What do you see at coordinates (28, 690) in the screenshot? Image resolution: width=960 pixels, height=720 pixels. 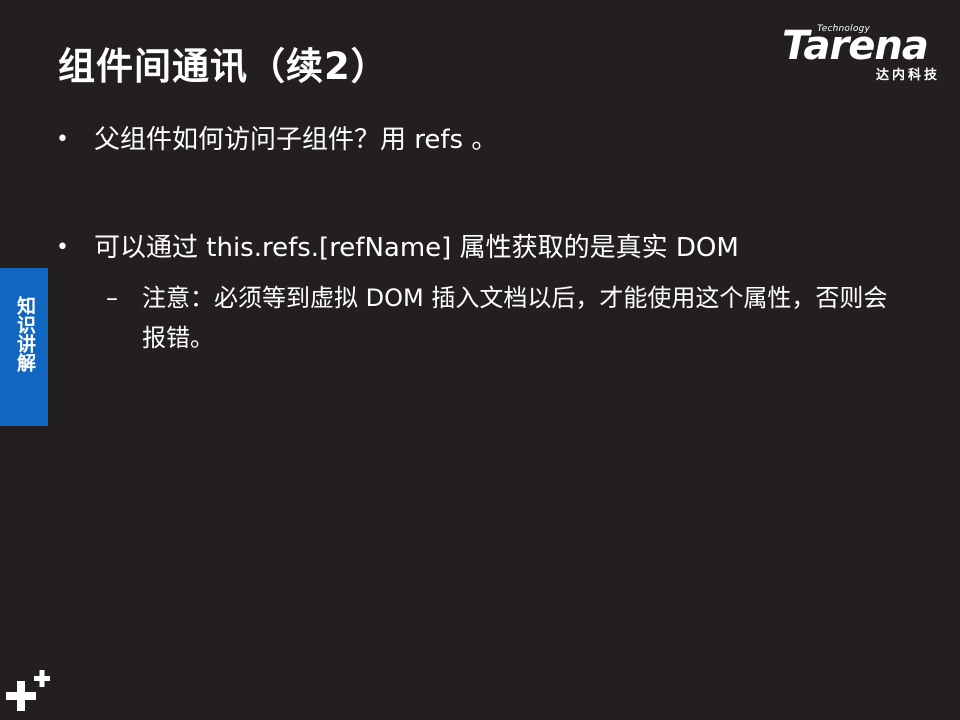 I see `plus-logo-icon` at bounding box center [28, 690].